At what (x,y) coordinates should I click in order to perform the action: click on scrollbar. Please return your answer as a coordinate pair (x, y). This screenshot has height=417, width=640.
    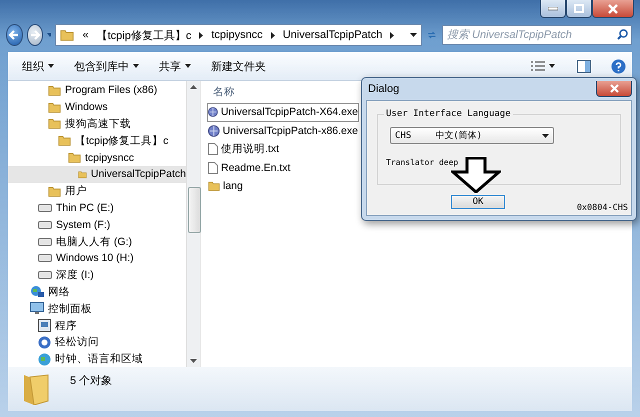
    Looking at the image, I should click on (193, 224).